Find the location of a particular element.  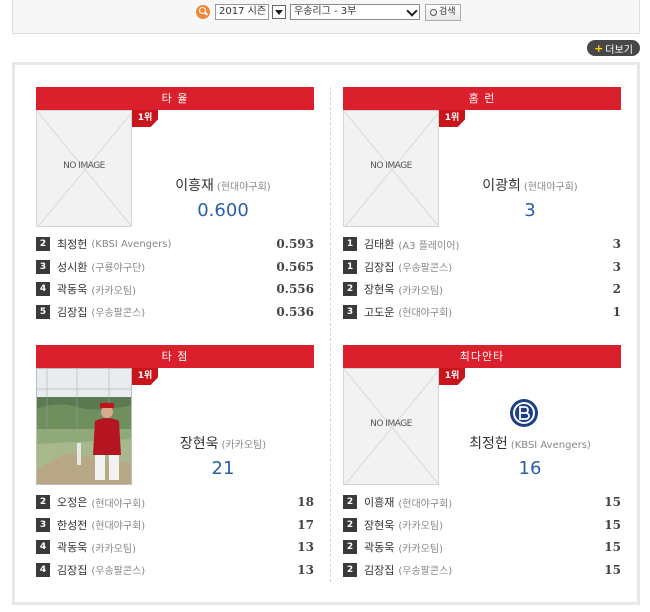

stat-value: 17 is located at coordinates (305, 524).